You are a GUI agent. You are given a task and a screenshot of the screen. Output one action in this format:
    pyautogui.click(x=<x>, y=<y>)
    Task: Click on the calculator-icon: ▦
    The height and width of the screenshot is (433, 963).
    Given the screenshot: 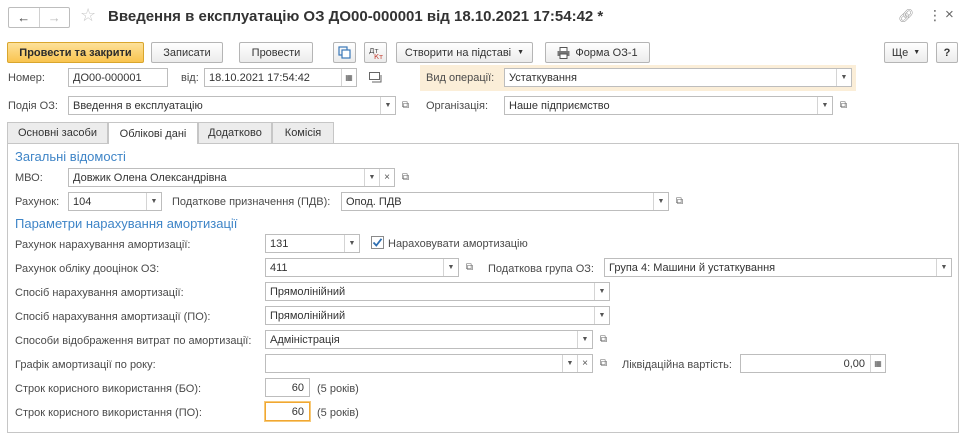 What is the action you would take?
    pyautogui.click(x=877, y=363)
    